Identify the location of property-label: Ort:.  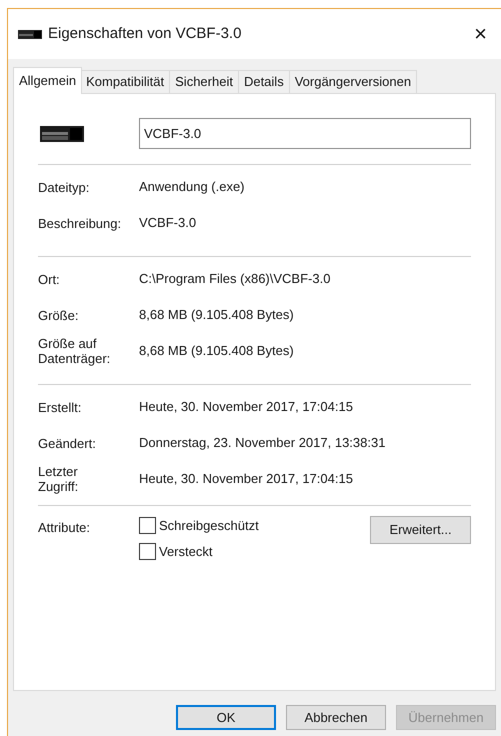
(49, 279).